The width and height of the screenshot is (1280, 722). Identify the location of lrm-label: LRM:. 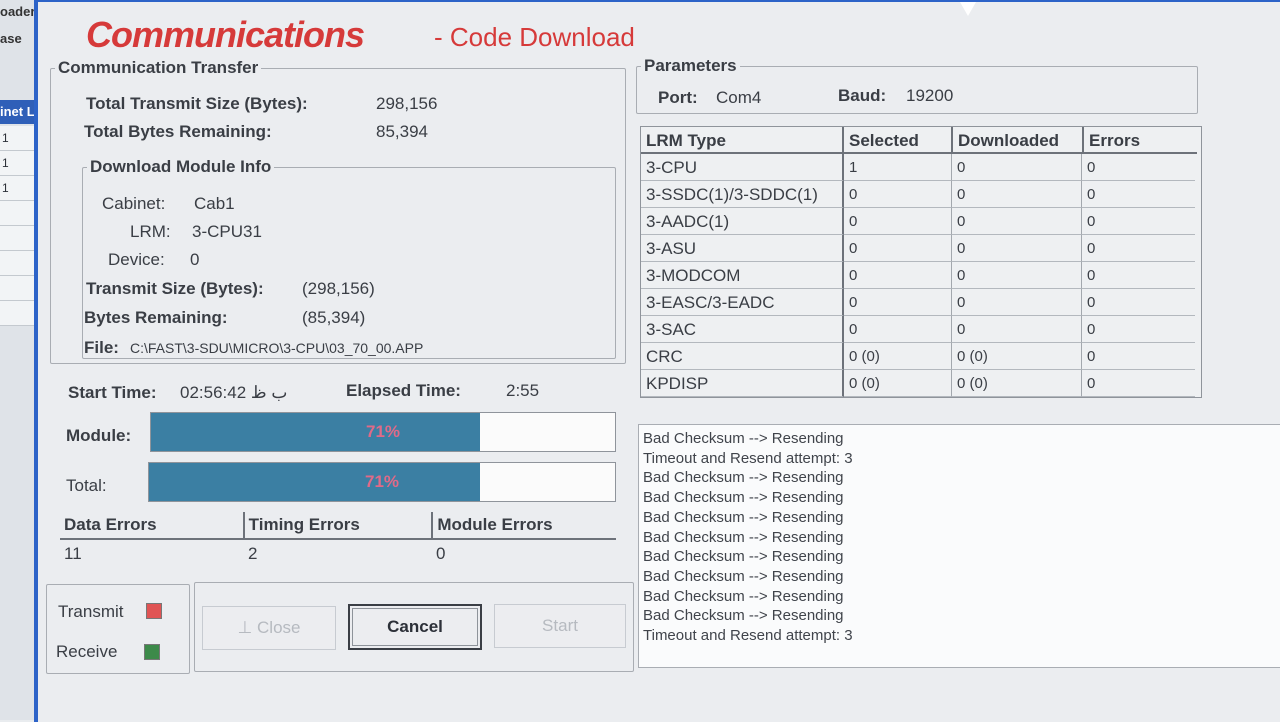
(150, 231).